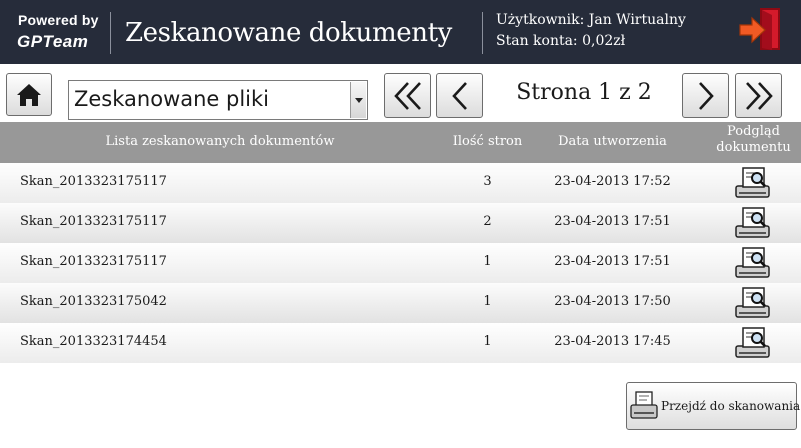  I want to click on dropdown-arrow, so click(358, 100).